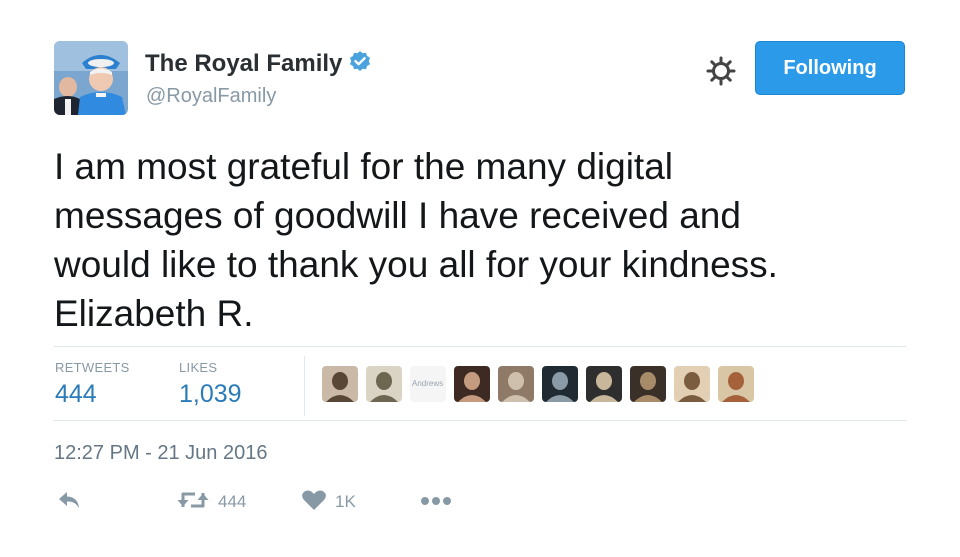 The height and width of the screenshot is (557, 960). I want to click on retweets-count: 444, so click(76, 394).